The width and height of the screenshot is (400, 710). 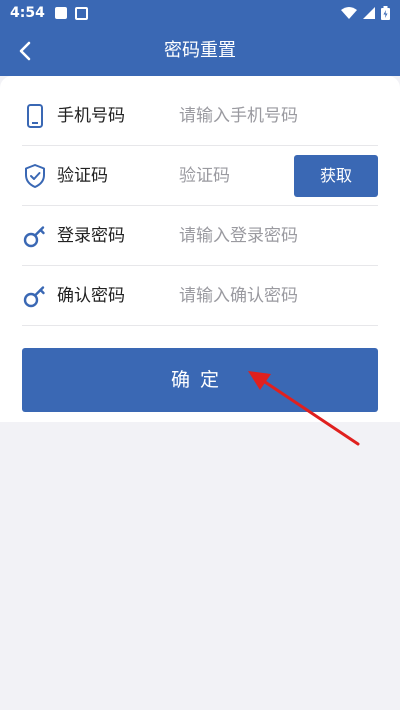 I want to click on confirm-password-label: 确认密码, so click(x=91, y=296).